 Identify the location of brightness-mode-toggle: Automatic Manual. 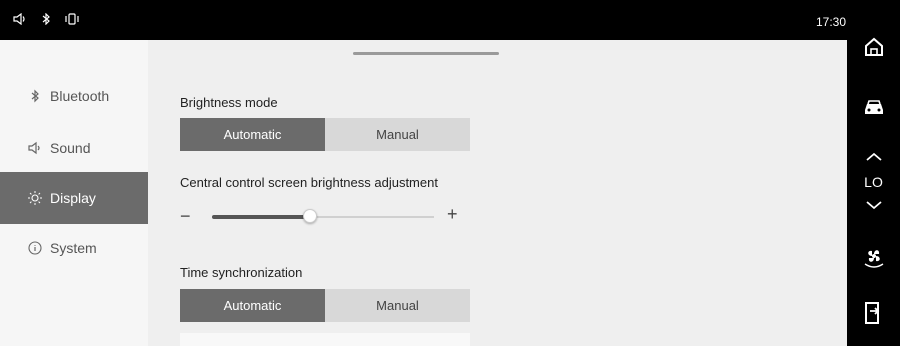
(325, 134).